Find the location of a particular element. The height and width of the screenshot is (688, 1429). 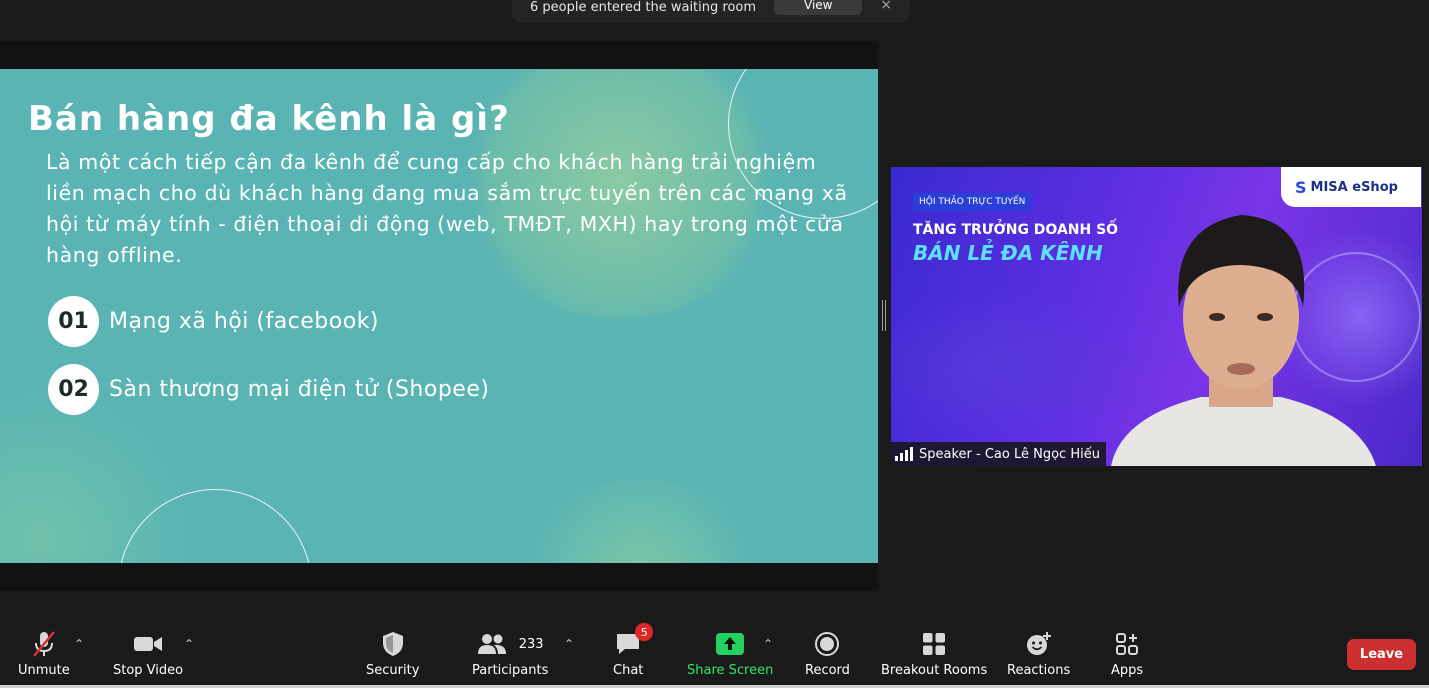

apps-button: Apps is located at coordinates (1127, 653).